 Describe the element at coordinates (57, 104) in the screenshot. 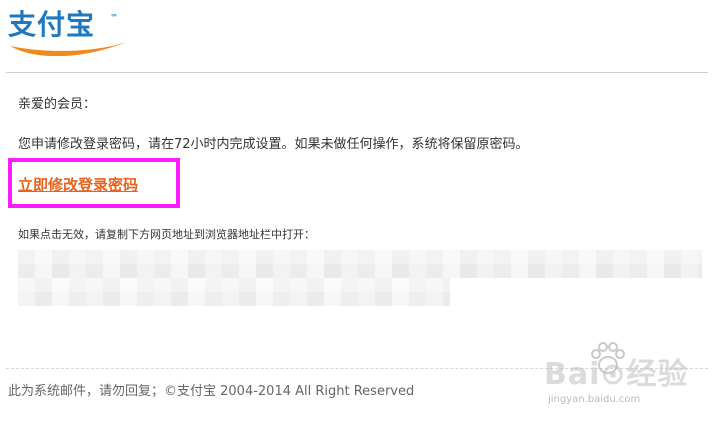

I see `greeting-text: 亲爱的会员：` at that location.